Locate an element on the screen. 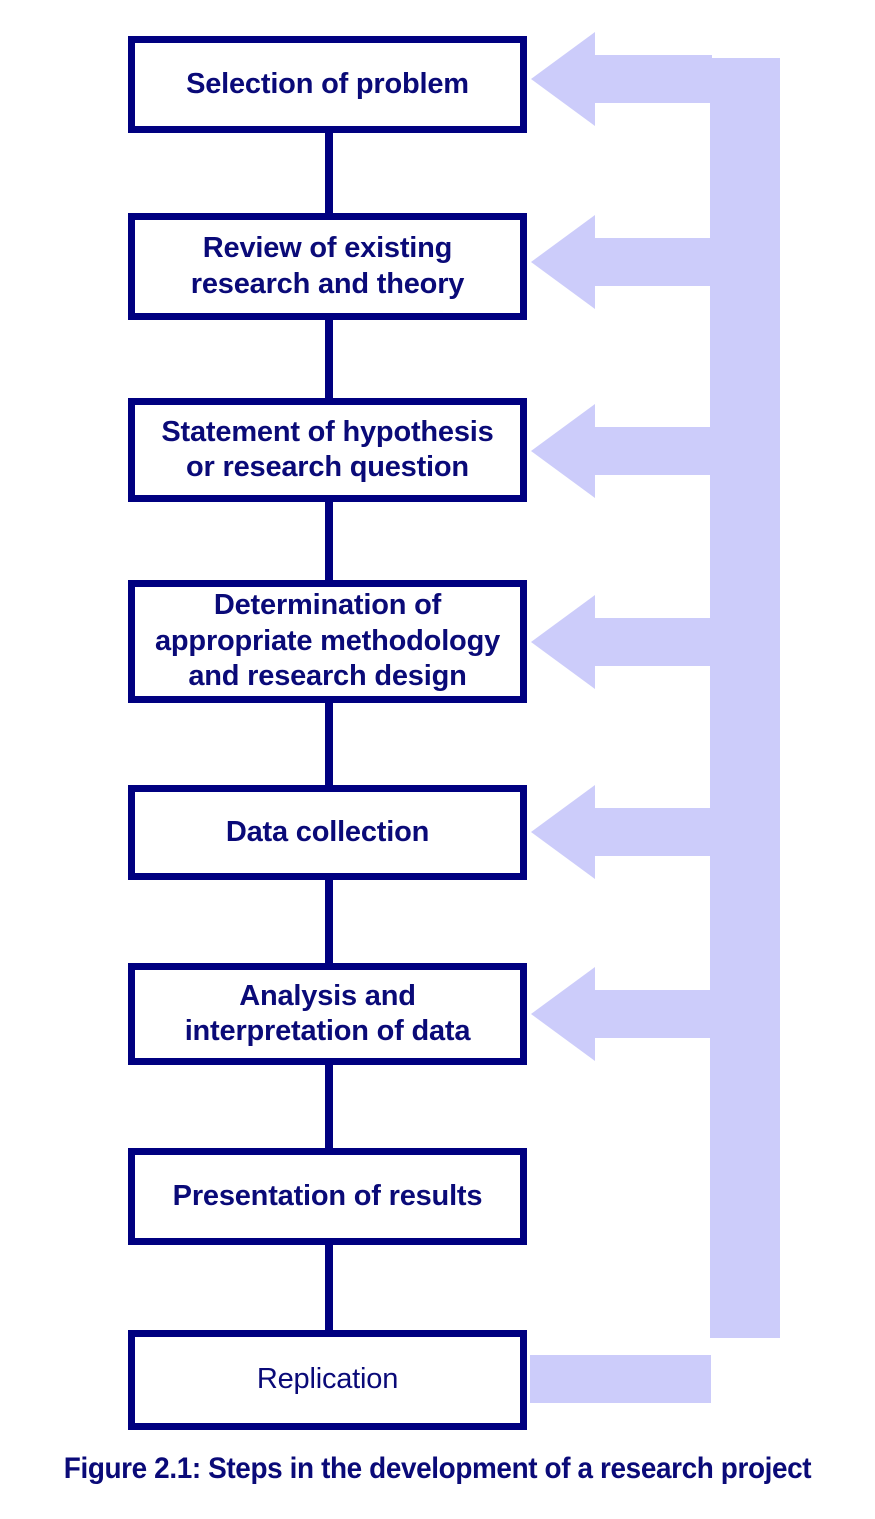 The image size is (875, 1519). feedback-arrow-1-head is located at coordinates (563, 79).